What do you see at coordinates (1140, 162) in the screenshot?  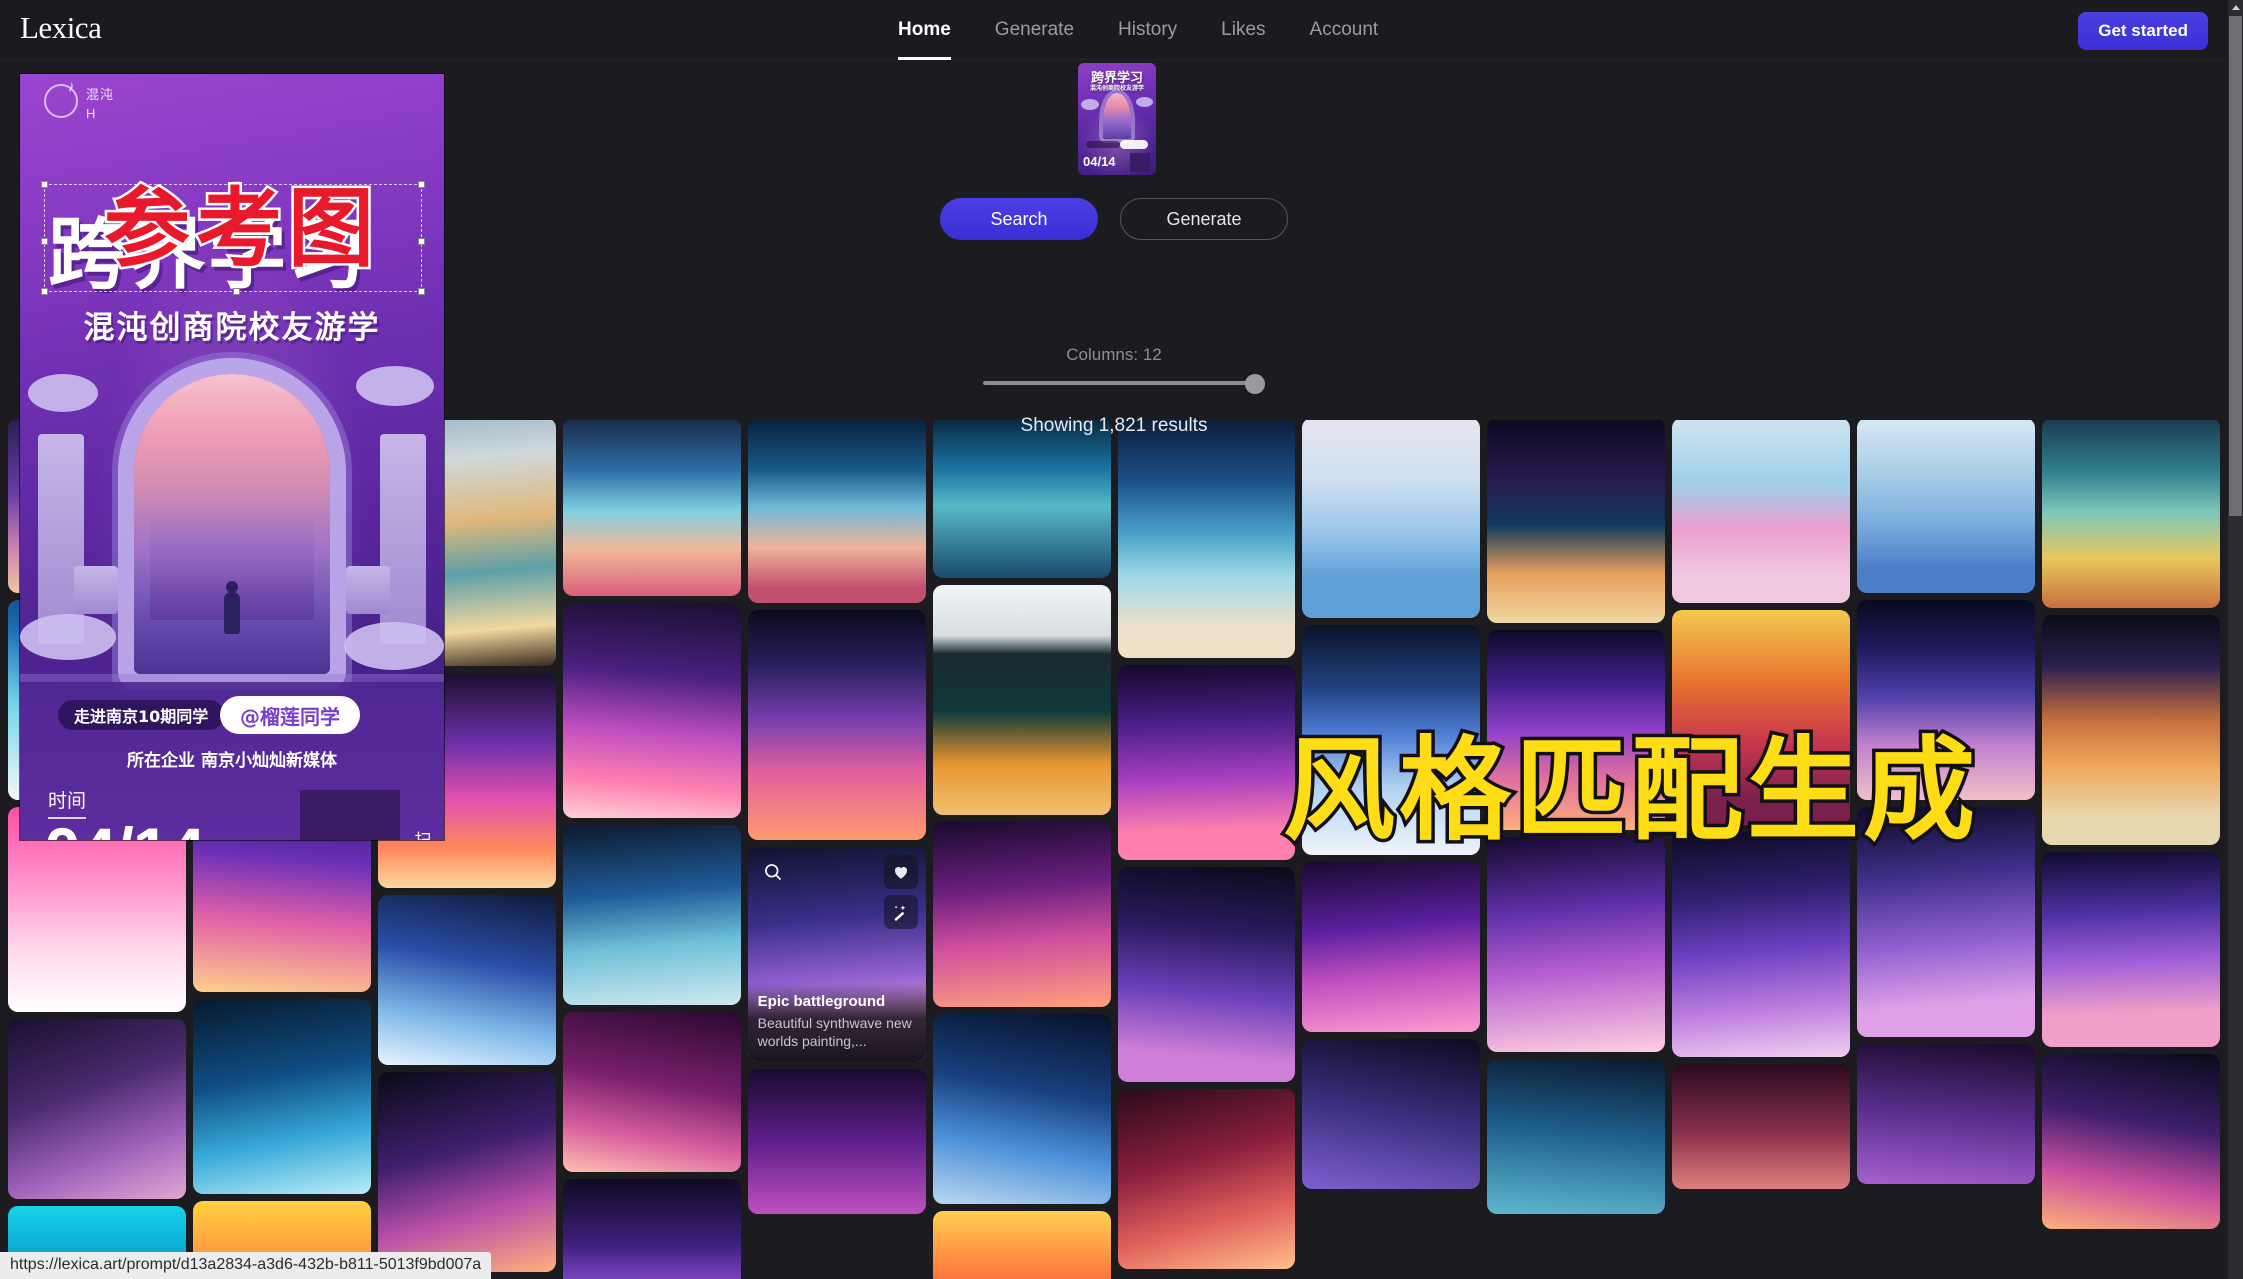 I see `thumbnail-qr-code` at bounding box center [1140, 162].